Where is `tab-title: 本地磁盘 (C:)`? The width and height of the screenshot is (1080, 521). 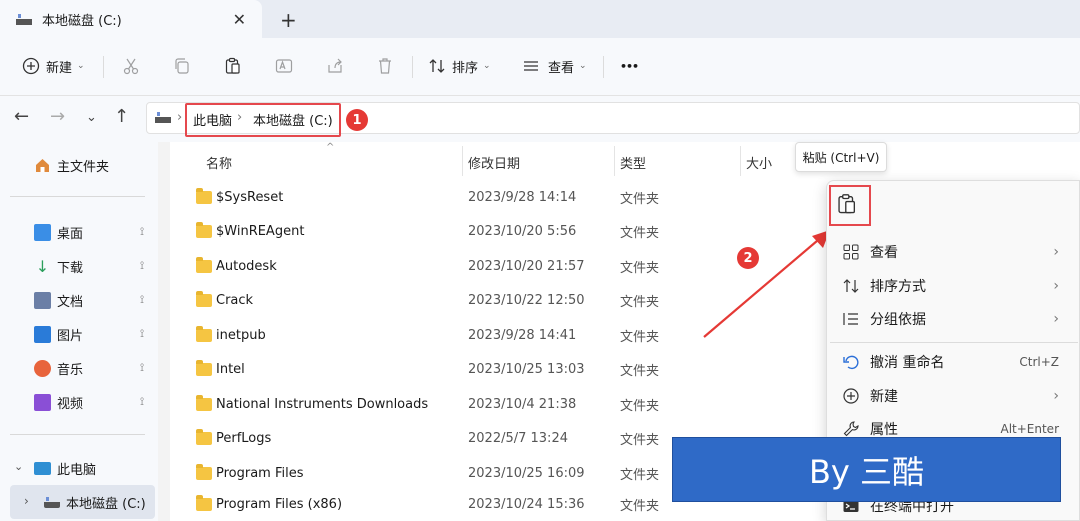 tab-title: 本地磁盘 (C:) is located at coordinates (82, 21).